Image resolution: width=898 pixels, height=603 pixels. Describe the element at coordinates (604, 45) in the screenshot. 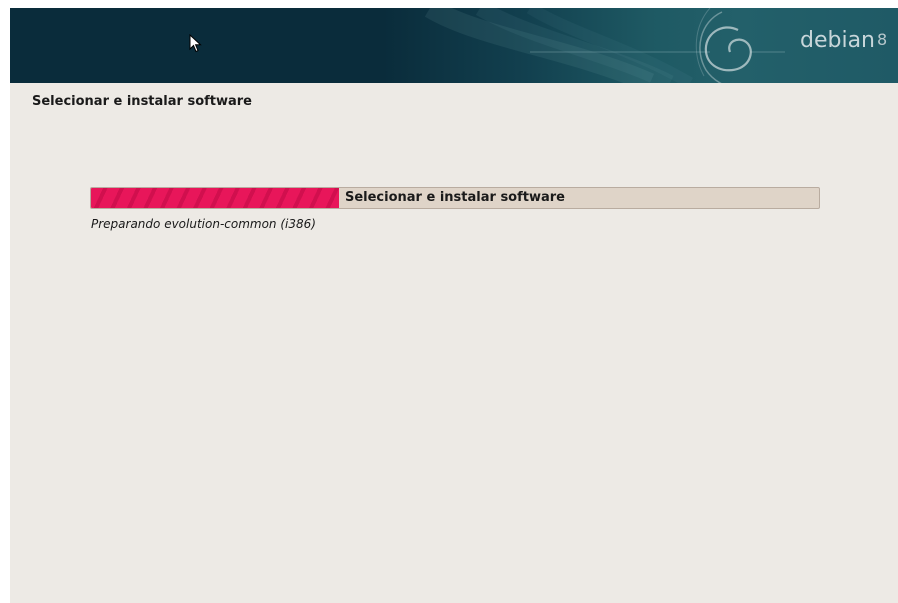

I see `banner-decoration` at that location.